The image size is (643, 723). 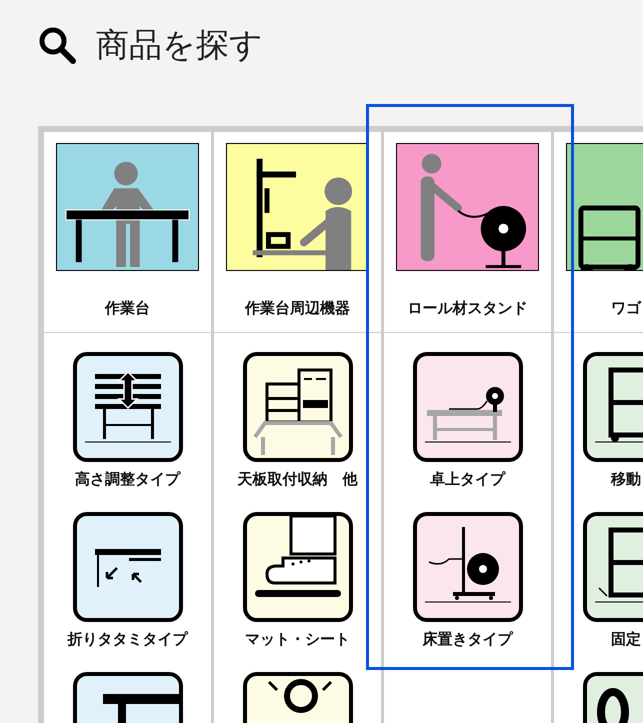 I want to click on category-label: ワゴ, so click(x=626, y=308).